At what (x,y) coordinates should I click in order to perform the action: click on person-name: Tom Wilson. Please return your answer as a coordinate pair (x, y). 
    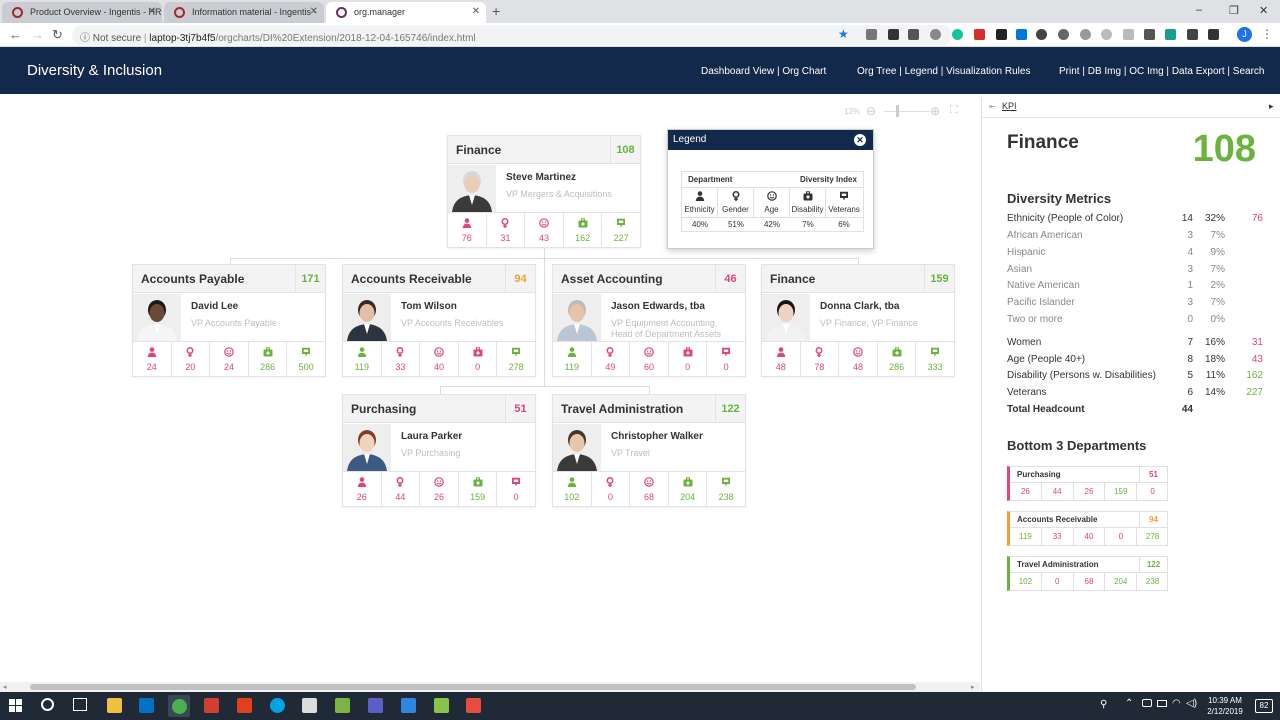
    Looking at the image, I should click on (429, 306).